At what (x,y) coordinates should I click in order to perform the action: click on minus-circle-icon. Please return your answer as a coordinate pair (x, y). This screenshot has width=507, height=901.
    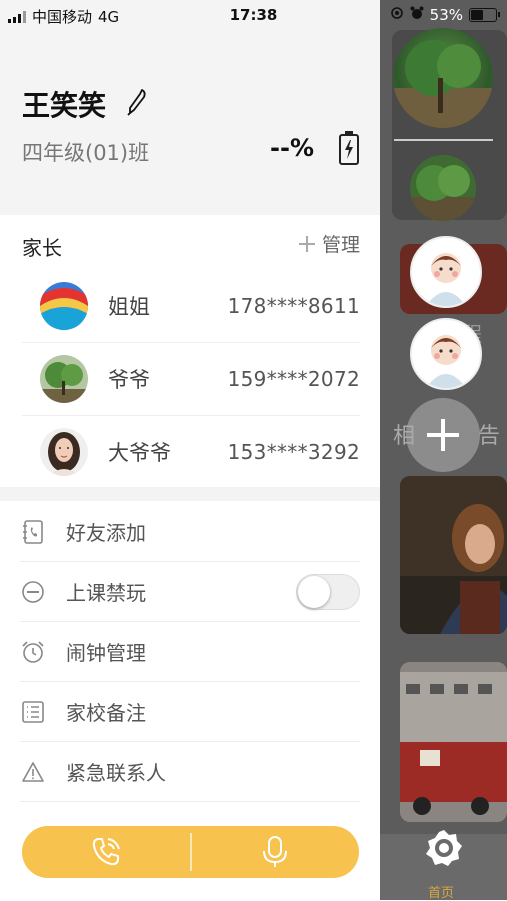
    Looking at the image, I should click on (33, 592).